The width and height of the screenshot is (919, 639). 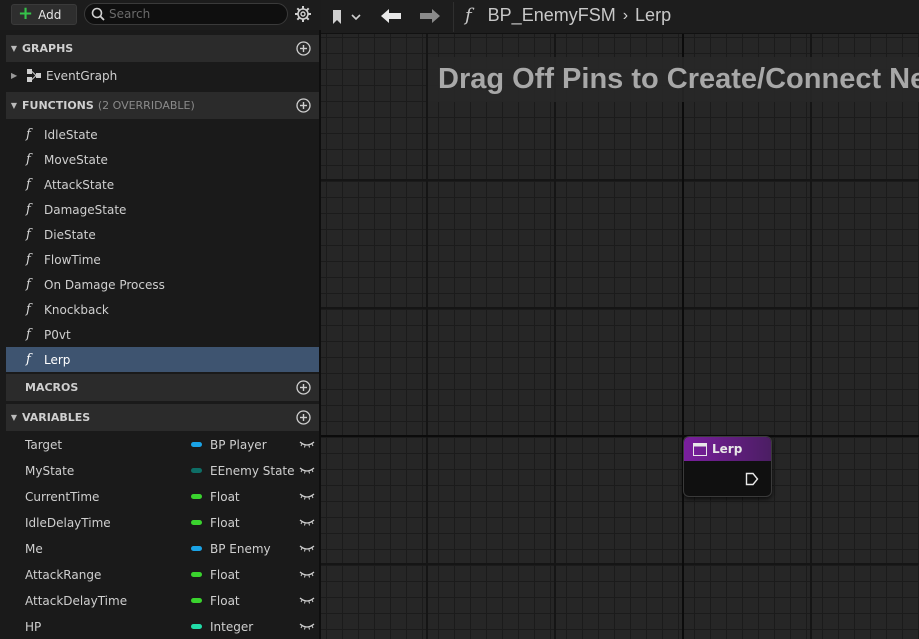 What do you see at coordinates (82, 75) in the screenshot?
I see `graph-item-label: EventGraph` at bounding box center [82, 75].